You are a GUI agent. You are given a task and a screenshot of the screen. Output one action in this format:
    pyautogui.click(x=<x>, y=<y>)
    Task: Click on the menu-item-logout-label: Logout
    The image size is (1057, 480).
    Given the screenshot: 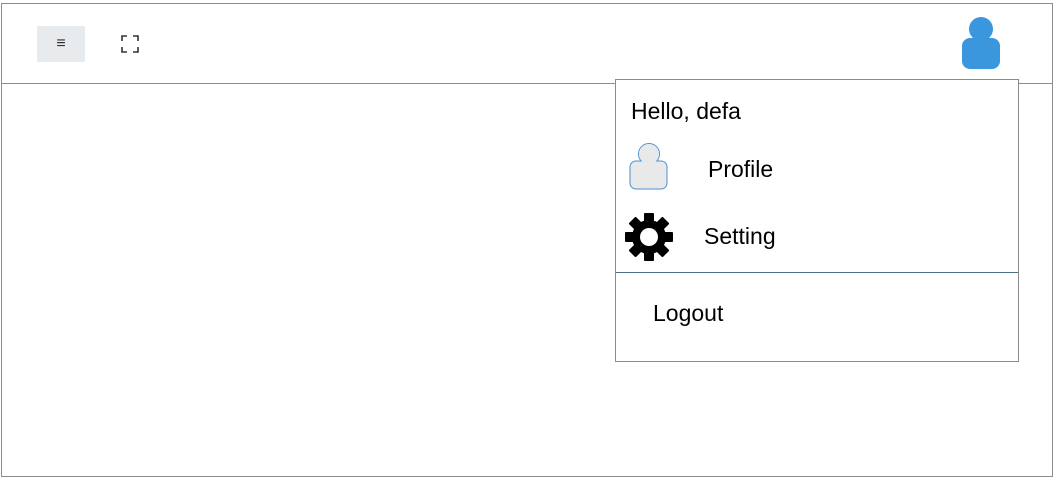 What is the action you would take?
    pyautogui.click(x=688, y=313)
    